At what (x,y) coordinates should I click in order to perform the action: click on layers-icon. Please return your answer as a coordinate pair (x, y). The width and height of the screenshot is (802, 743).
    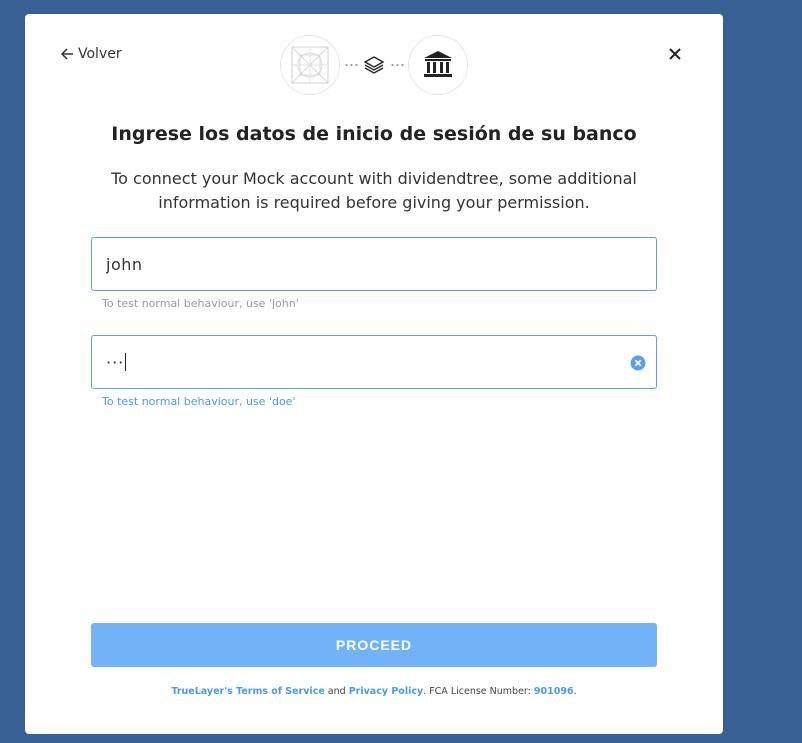
    Looking at the image, I should click on (374, 65).